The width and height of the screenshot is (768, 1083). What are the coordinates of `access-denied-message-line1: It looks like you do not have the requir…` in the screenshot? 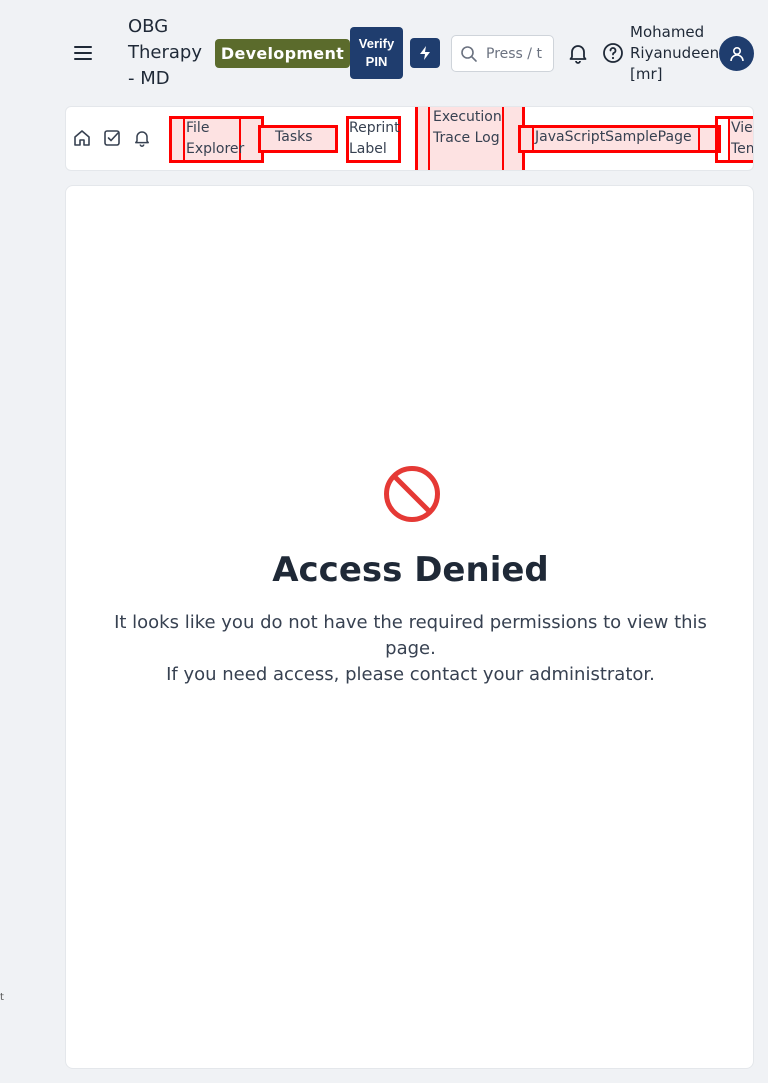 It's located at (410, 635).